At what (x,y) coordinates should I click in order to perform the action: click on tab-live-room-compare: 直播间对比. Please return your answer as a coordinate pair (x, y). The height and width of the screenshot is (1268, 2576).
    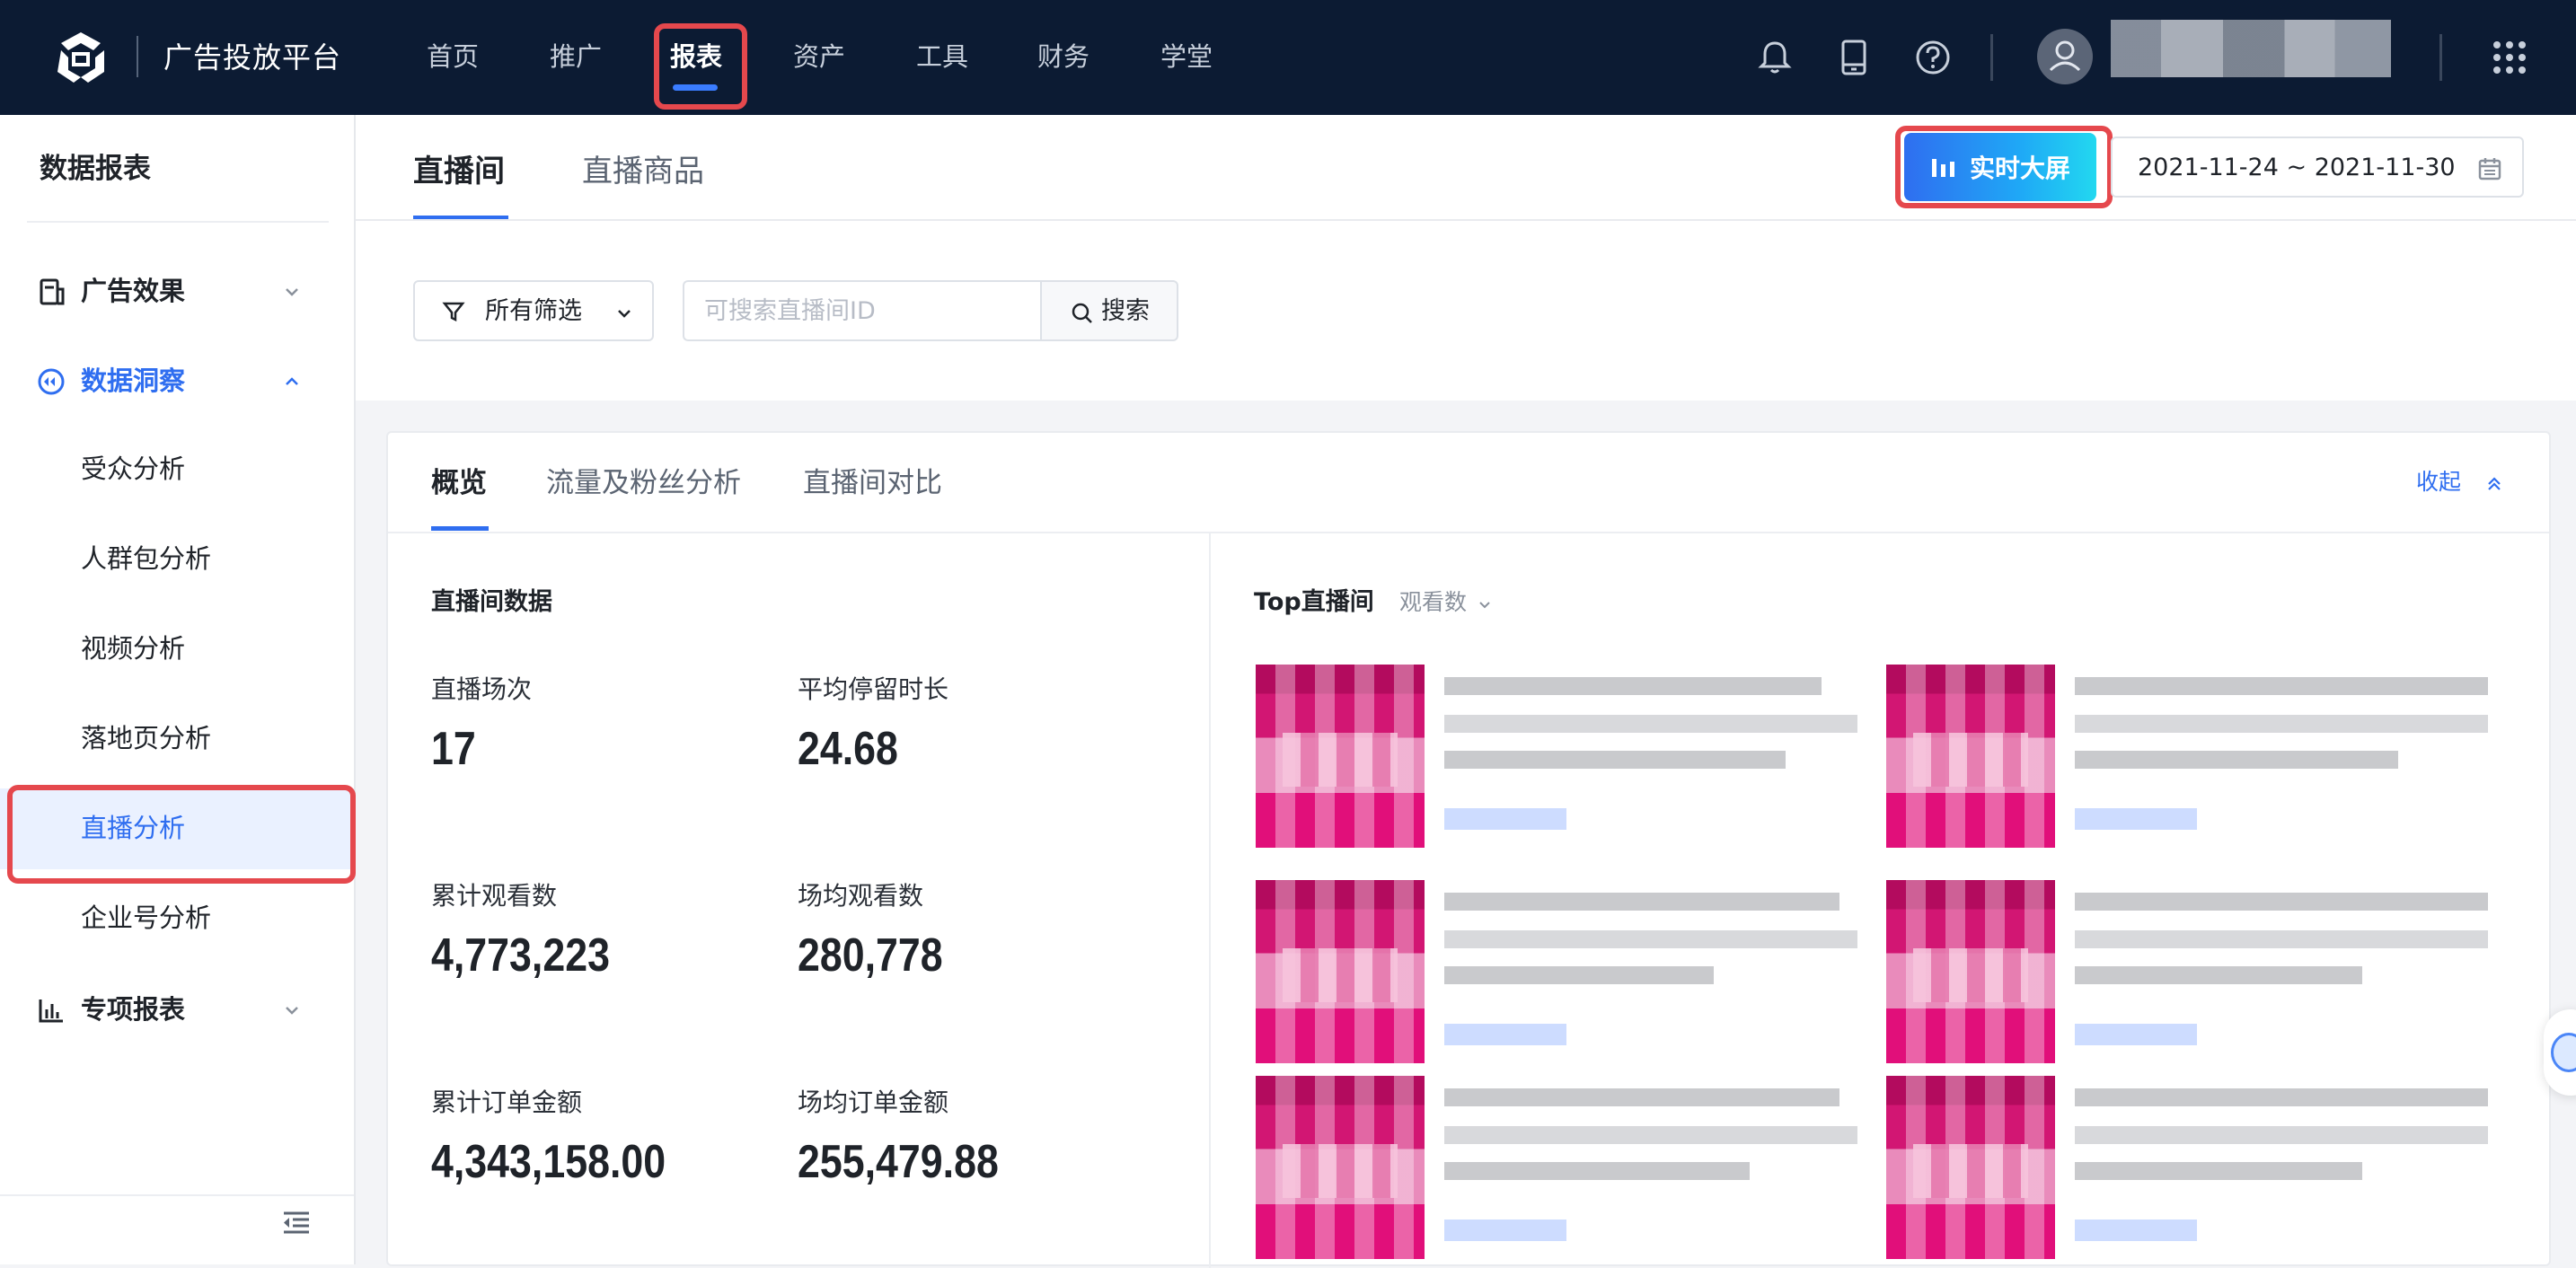
    Looking at the image, I should click on (872, 483).